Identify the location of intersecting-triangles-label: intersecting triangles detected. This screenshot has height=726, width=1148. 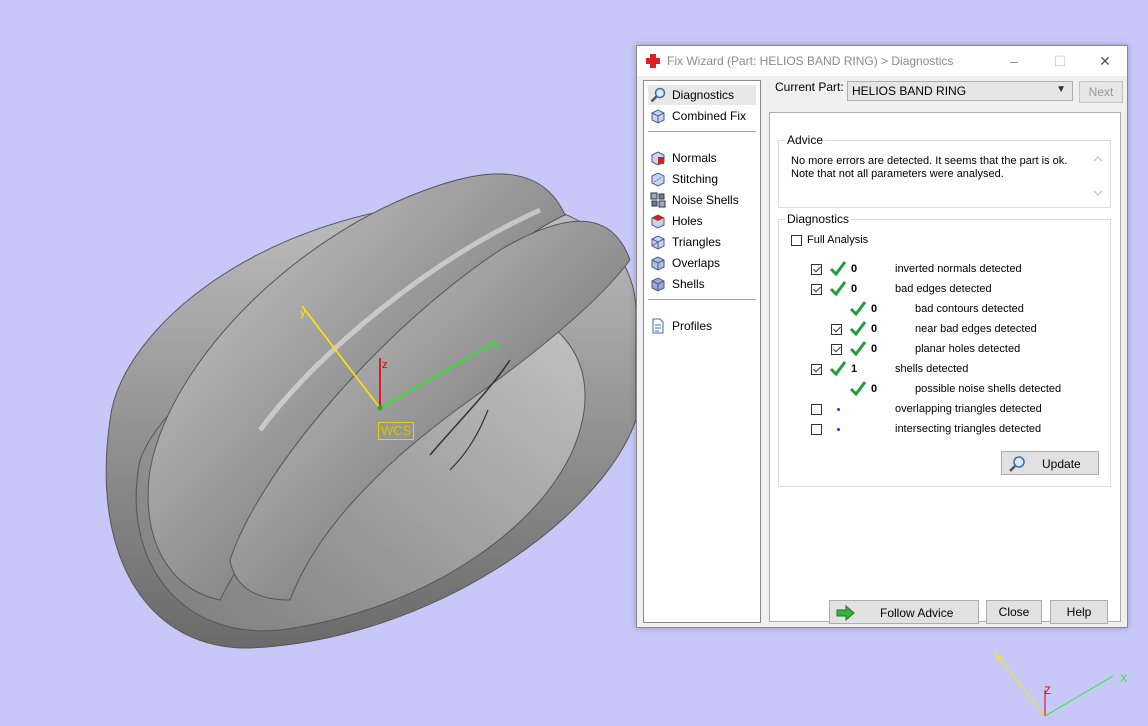
(968, 429).